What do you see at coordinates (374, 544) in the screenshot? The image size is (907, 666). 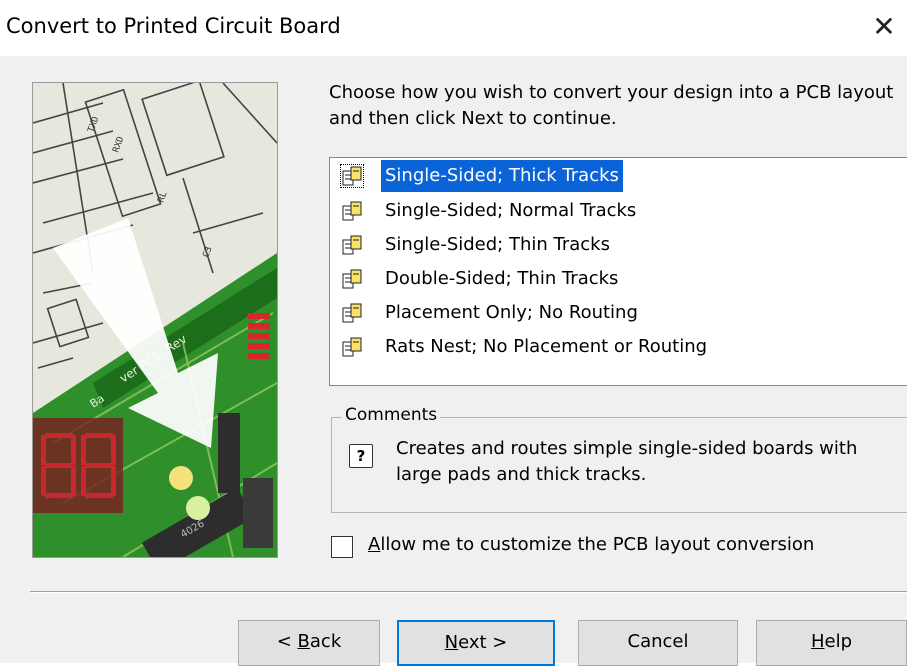 I see `customize-label-accesskey: A` at bounding box center [374, 544].